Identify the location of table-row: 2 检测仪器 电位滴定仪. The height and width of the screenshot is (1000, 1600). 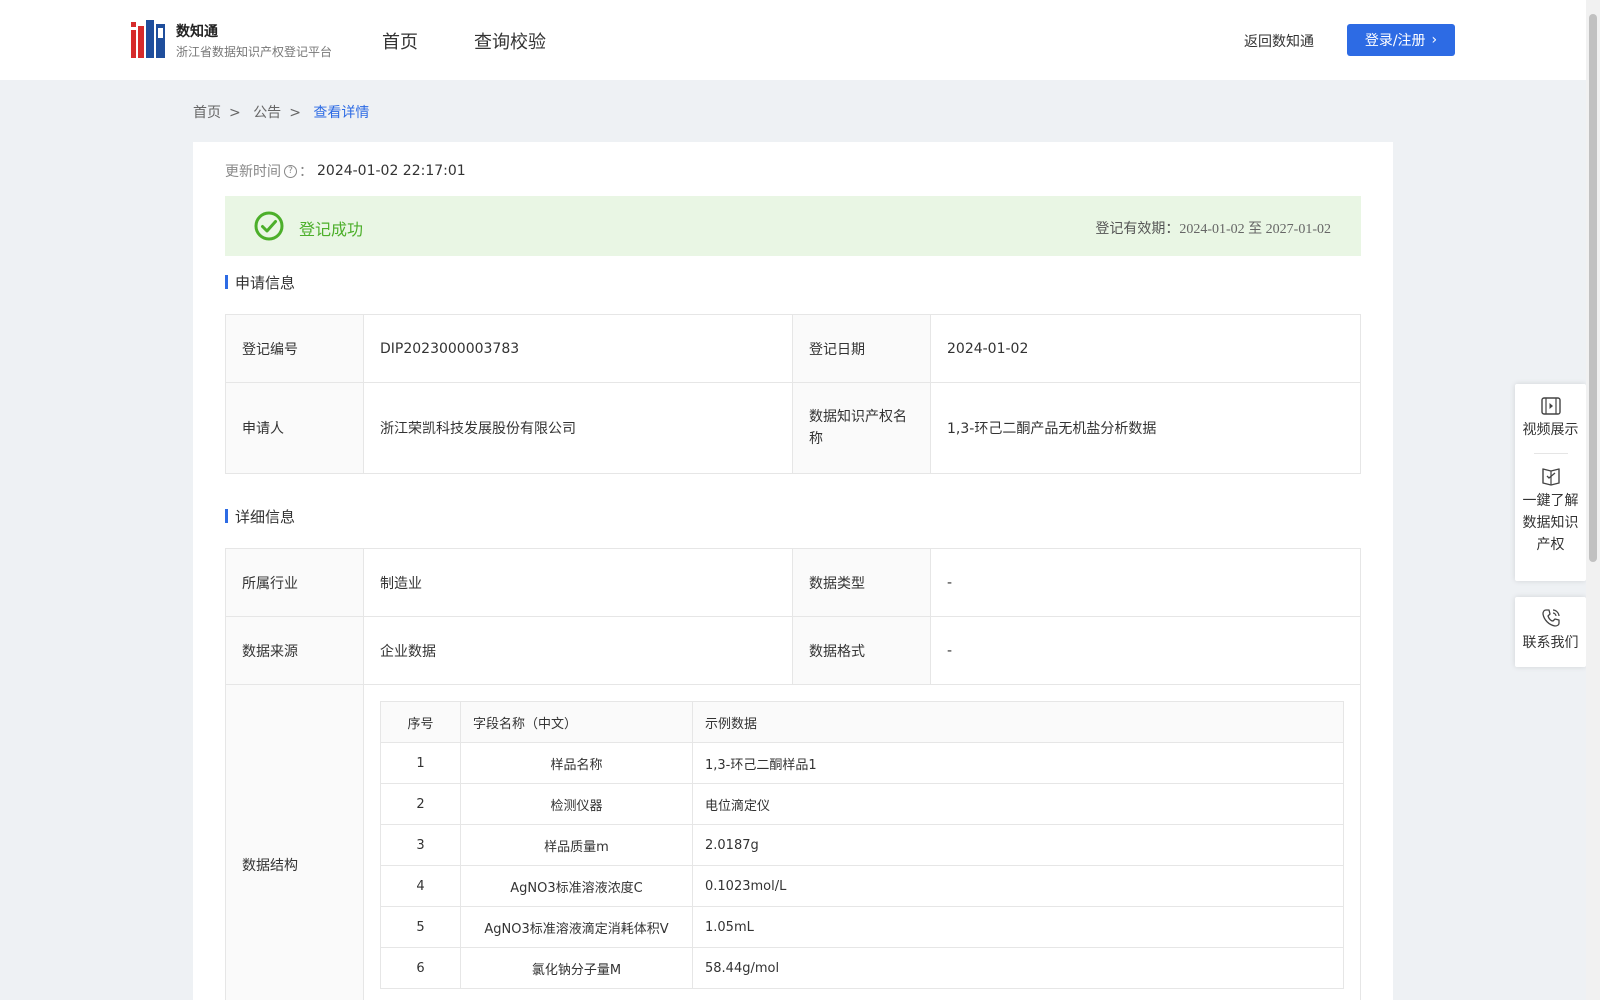
(862, 804).